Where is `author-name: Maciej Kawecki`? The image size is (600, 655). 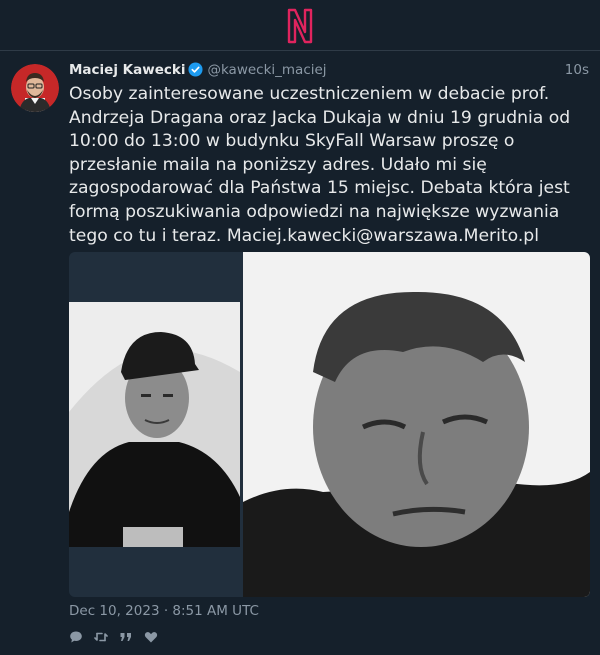
author-name: Maciej Kawecki is located at coordinates (127, 70).